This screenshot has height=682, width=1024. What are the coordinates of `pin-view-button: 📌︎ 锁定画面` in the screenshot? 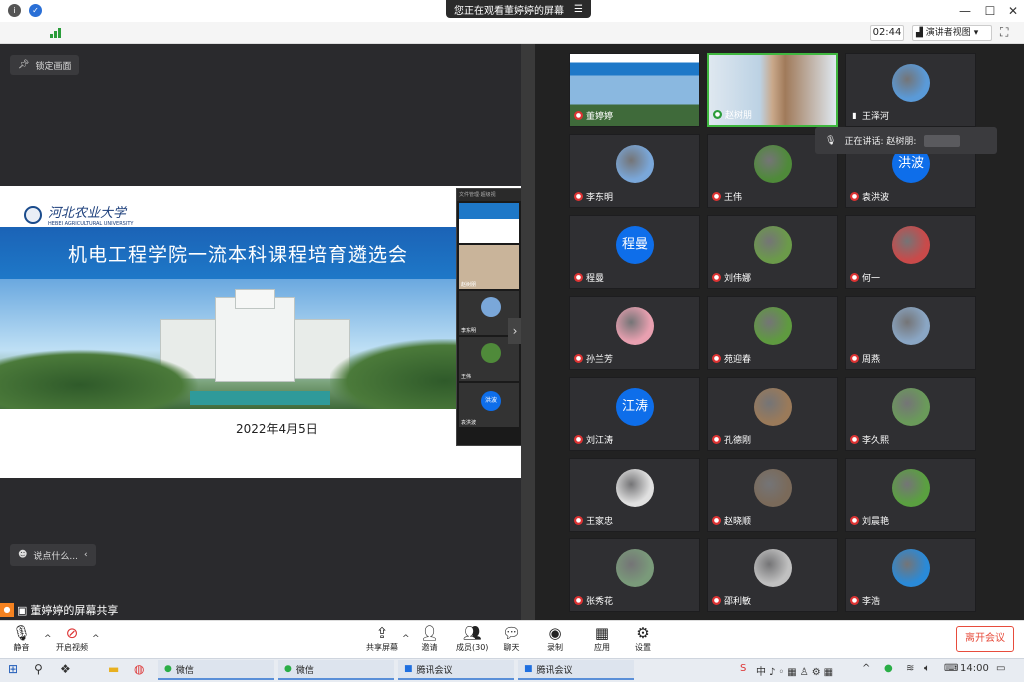 It's located at (45, 65).